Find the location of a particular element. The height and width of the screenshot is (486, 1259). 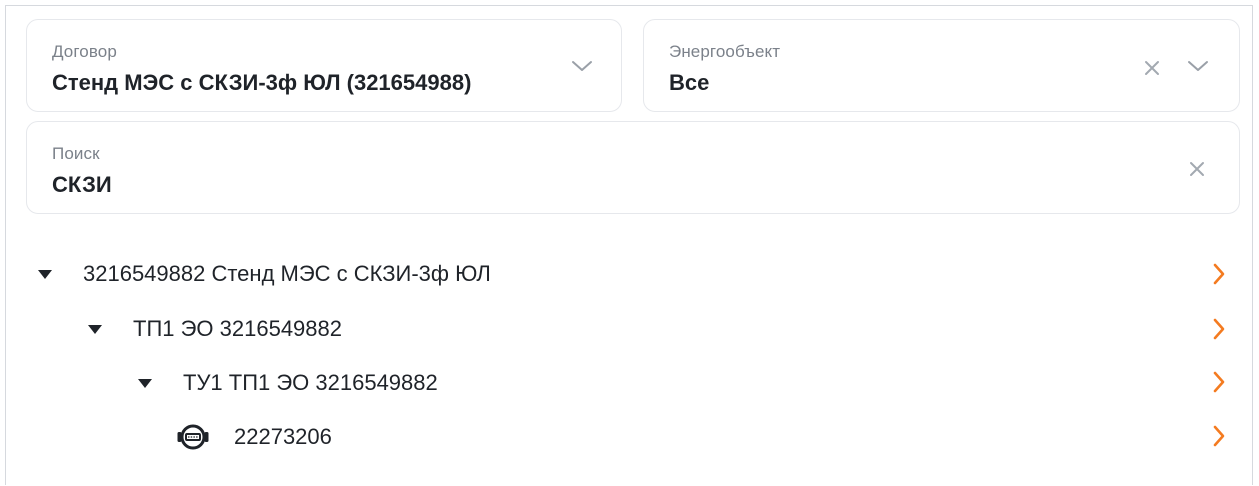

energy-object-label: Энергообъект is located at coordinates (725, 51).